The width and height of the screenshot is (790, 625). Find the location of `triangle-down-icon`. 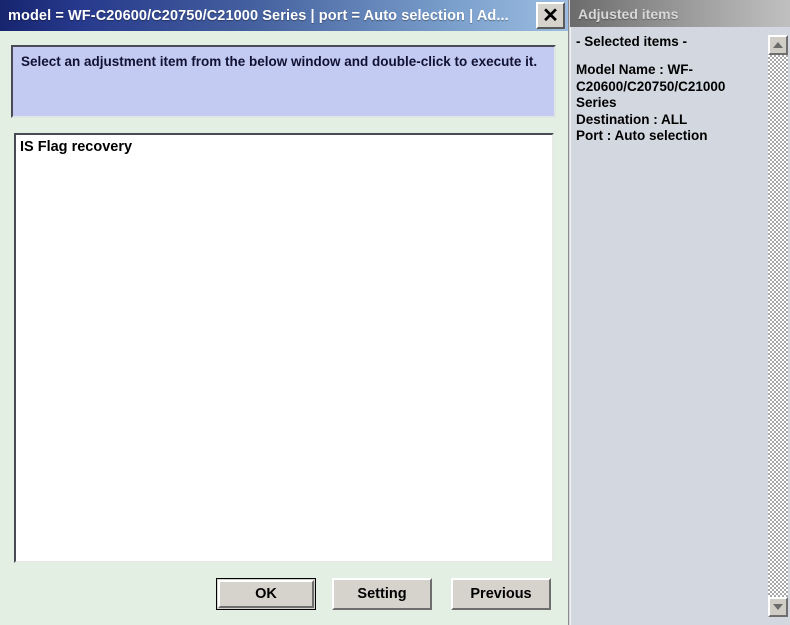

triangle-down-icon is located at coordinates (778, 607).